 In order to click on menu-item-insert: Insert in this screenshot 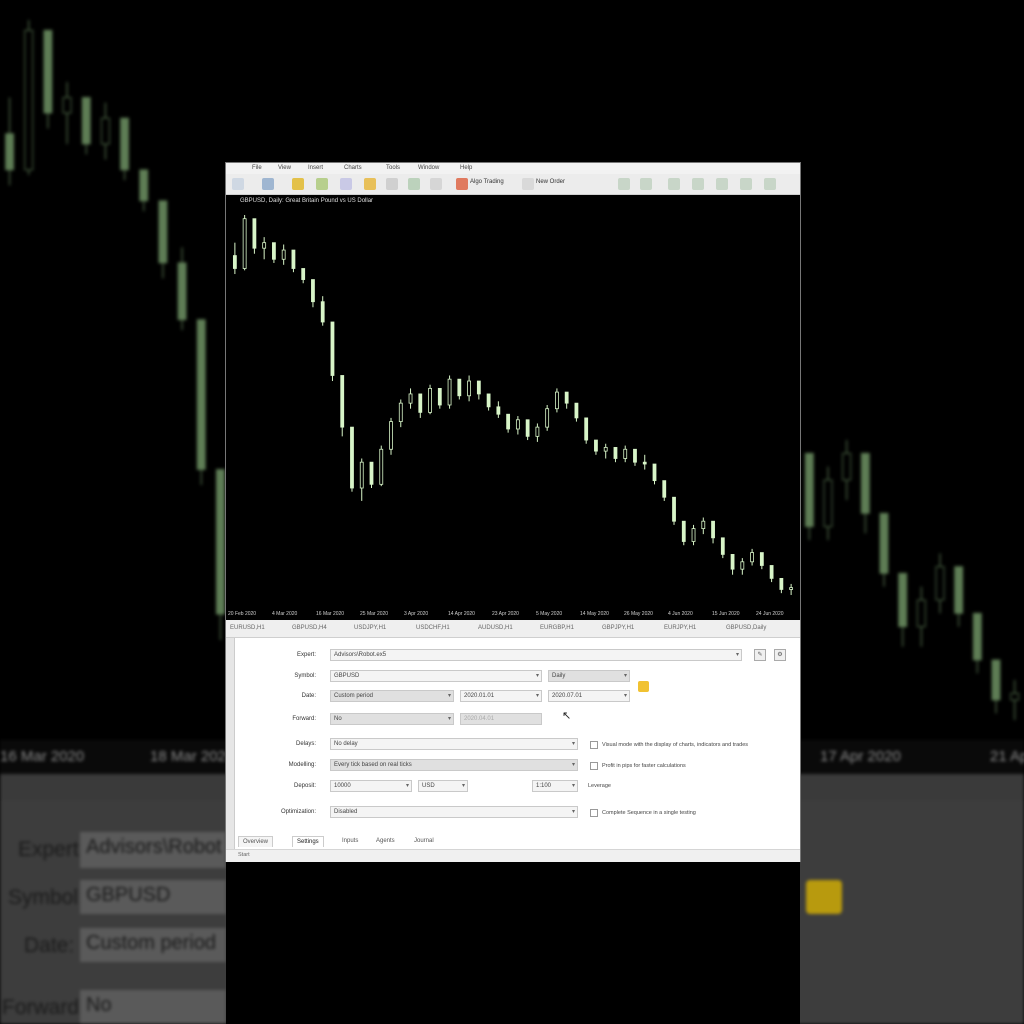, I will do `click(315, 168)`.